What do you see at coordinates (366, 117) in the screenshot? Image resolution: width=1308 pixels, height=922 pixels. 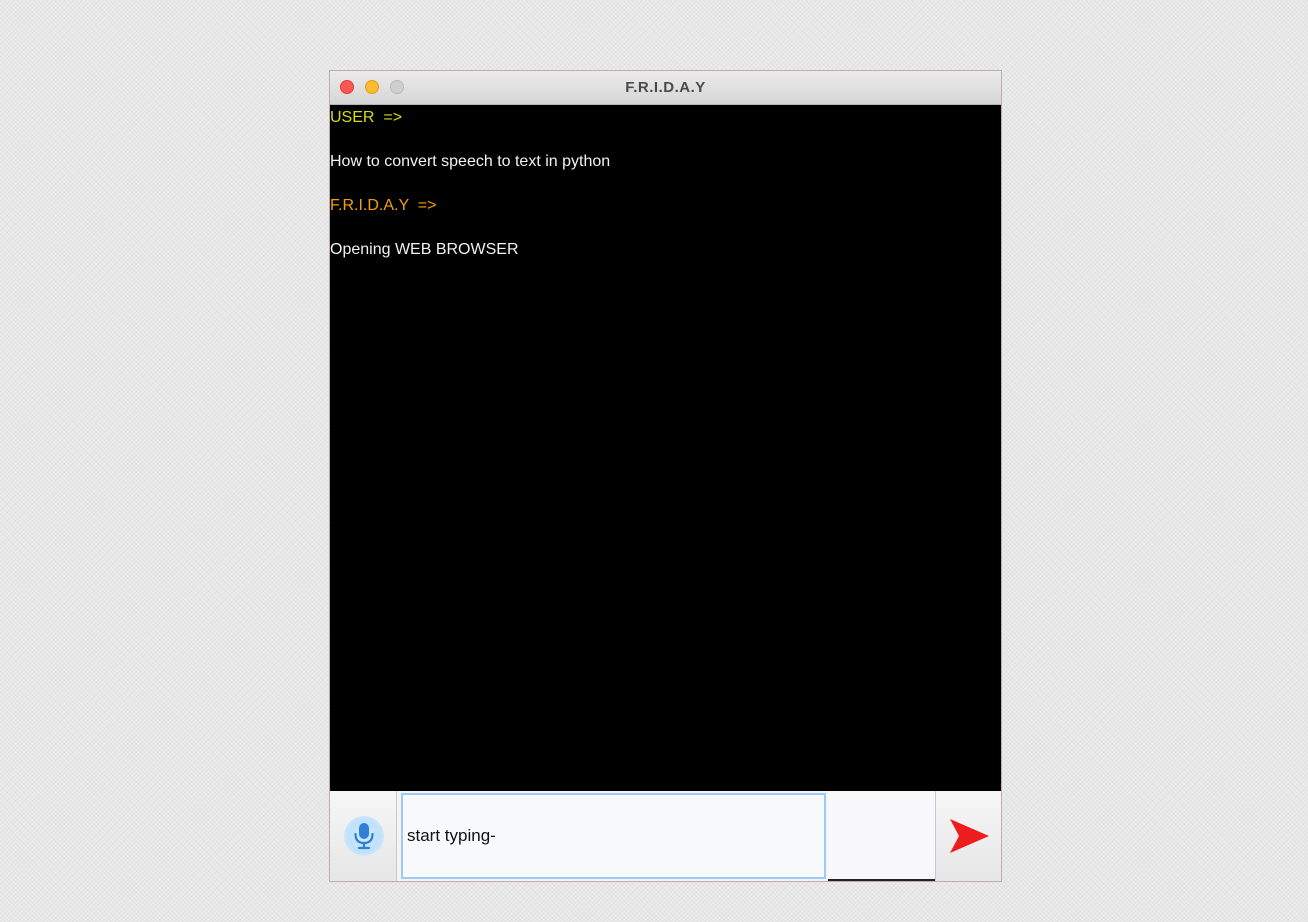 I see `user-speaker-label: USER =>` at bounding box center [366, 117].